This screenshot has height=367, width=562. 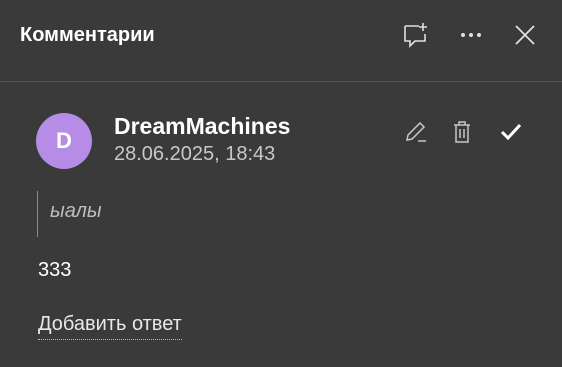 I want to click on comment-author: DreamMachines, so click(x=202, y=126).